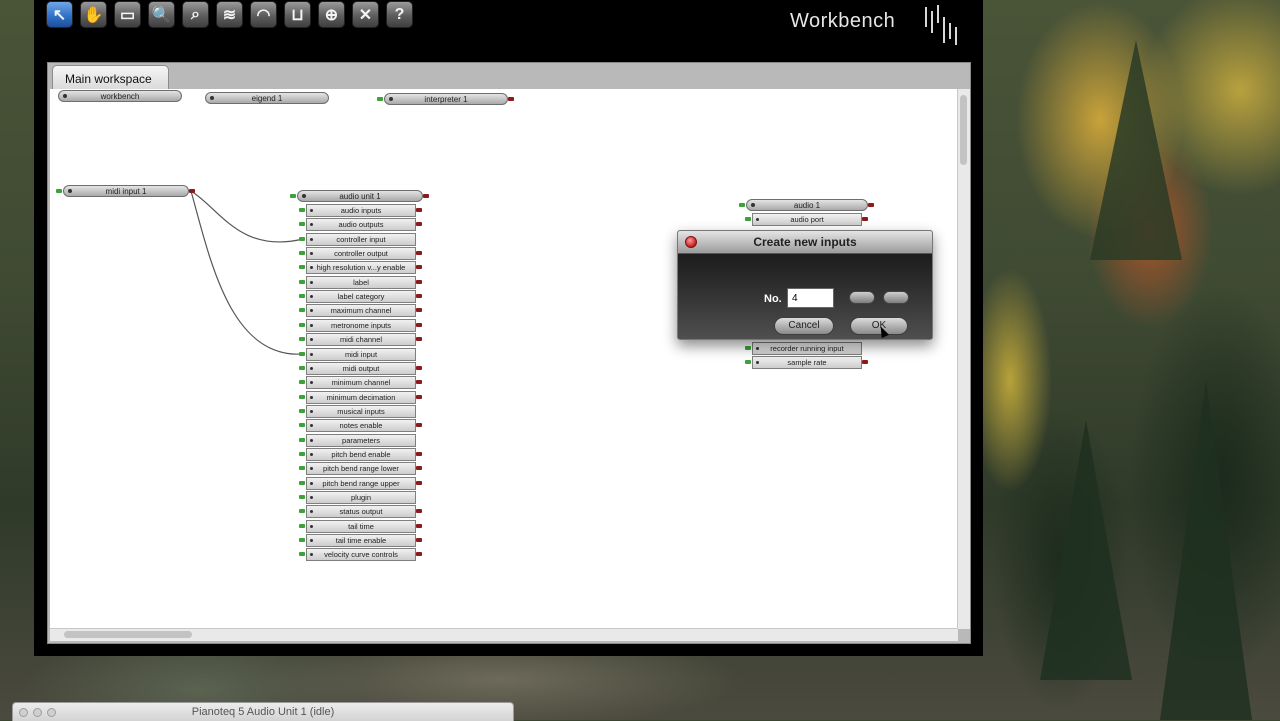 The width and height of the screenshot is (1280, 721). I want to click on horizontal-scroll-thumb, so click(128, 634).